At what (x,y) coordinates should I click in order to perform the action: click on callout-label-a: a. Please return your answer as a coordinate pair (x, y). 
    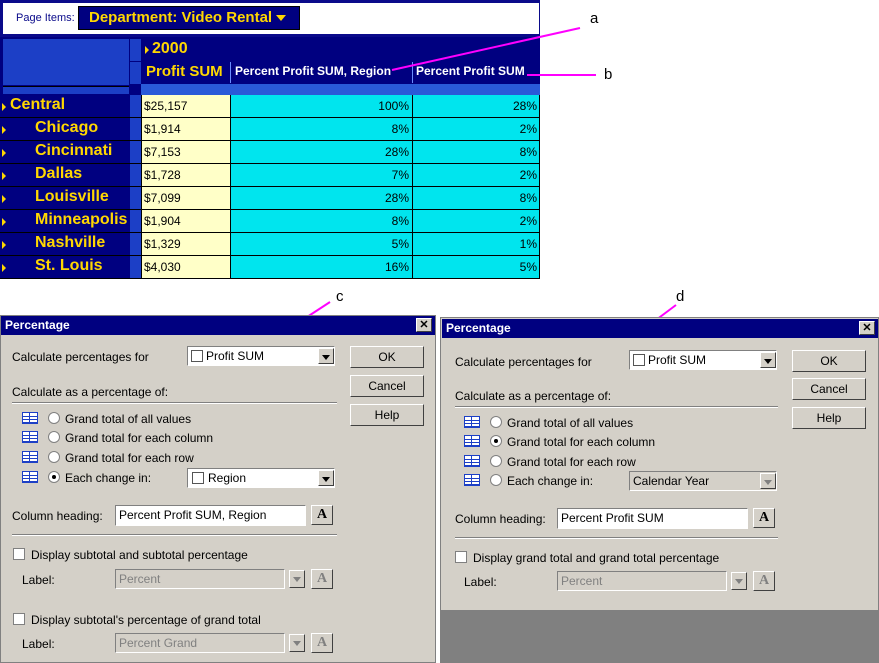
    Looking at the image, I should click on (594, 18).